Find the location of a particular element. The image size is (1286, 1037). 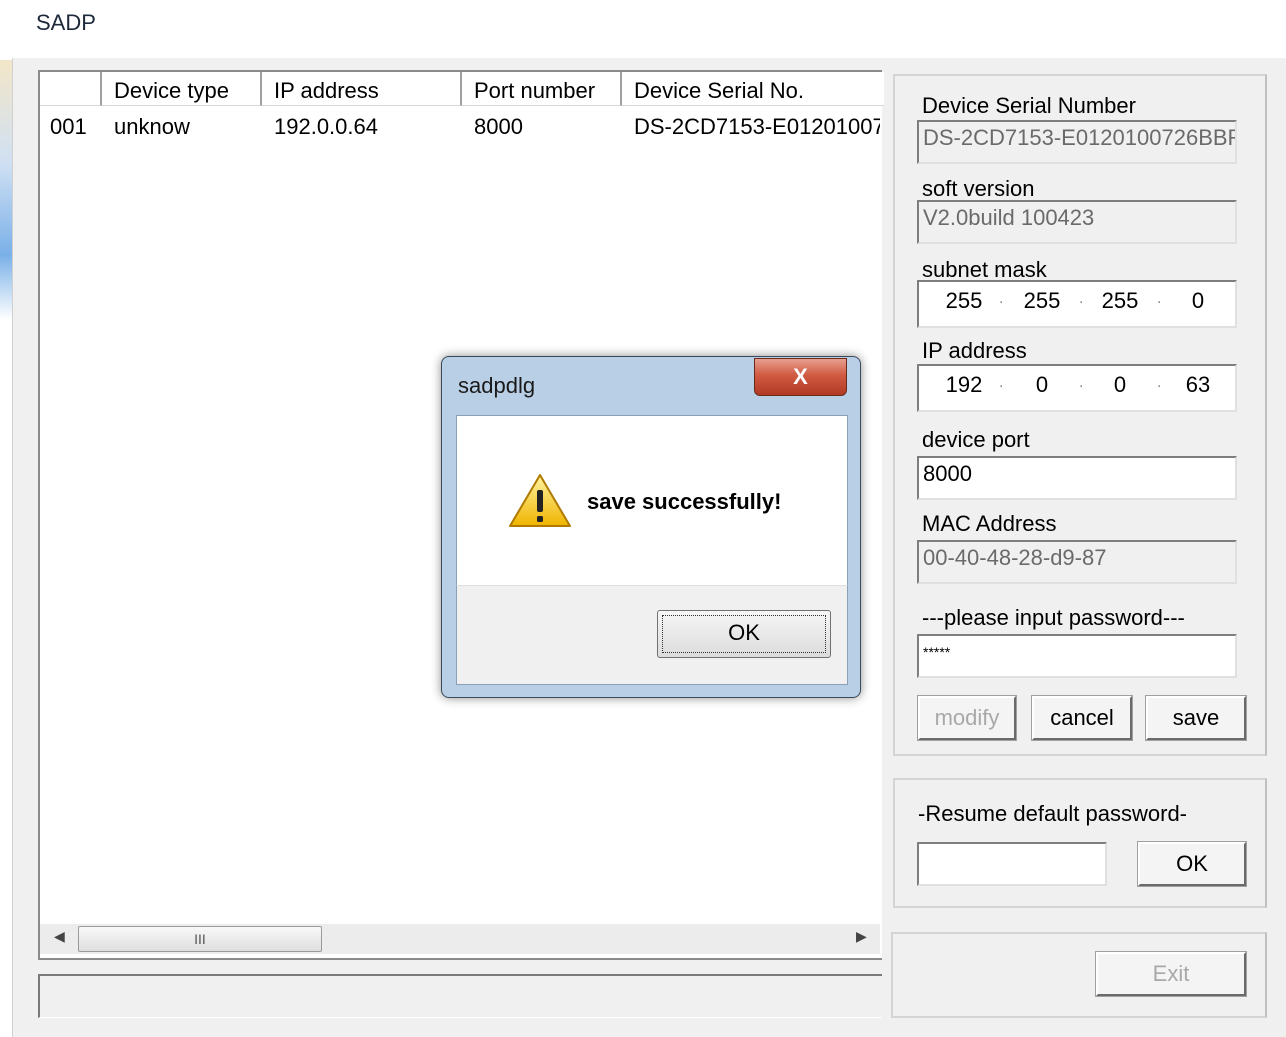

soft-version-field: V2.0build 100423 is located at coordinates (1077, 222).